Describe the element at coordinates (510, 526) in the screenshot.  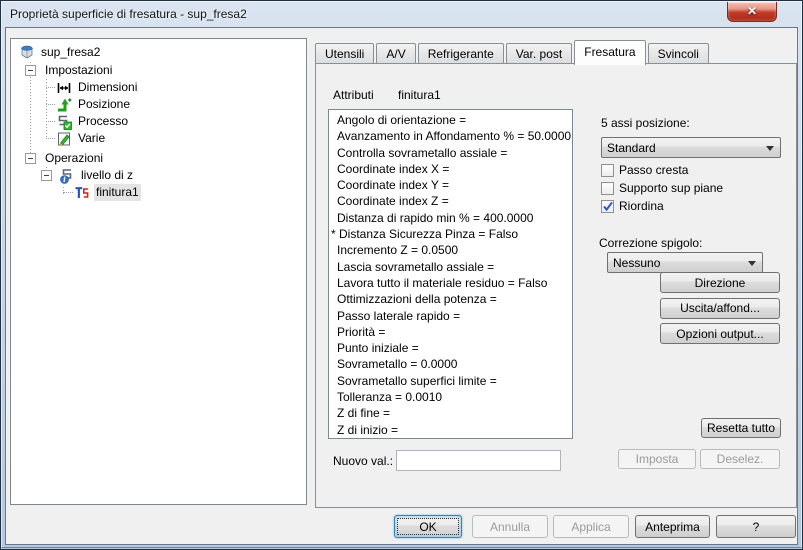
I see `annulla-button: Annulla` at that location.